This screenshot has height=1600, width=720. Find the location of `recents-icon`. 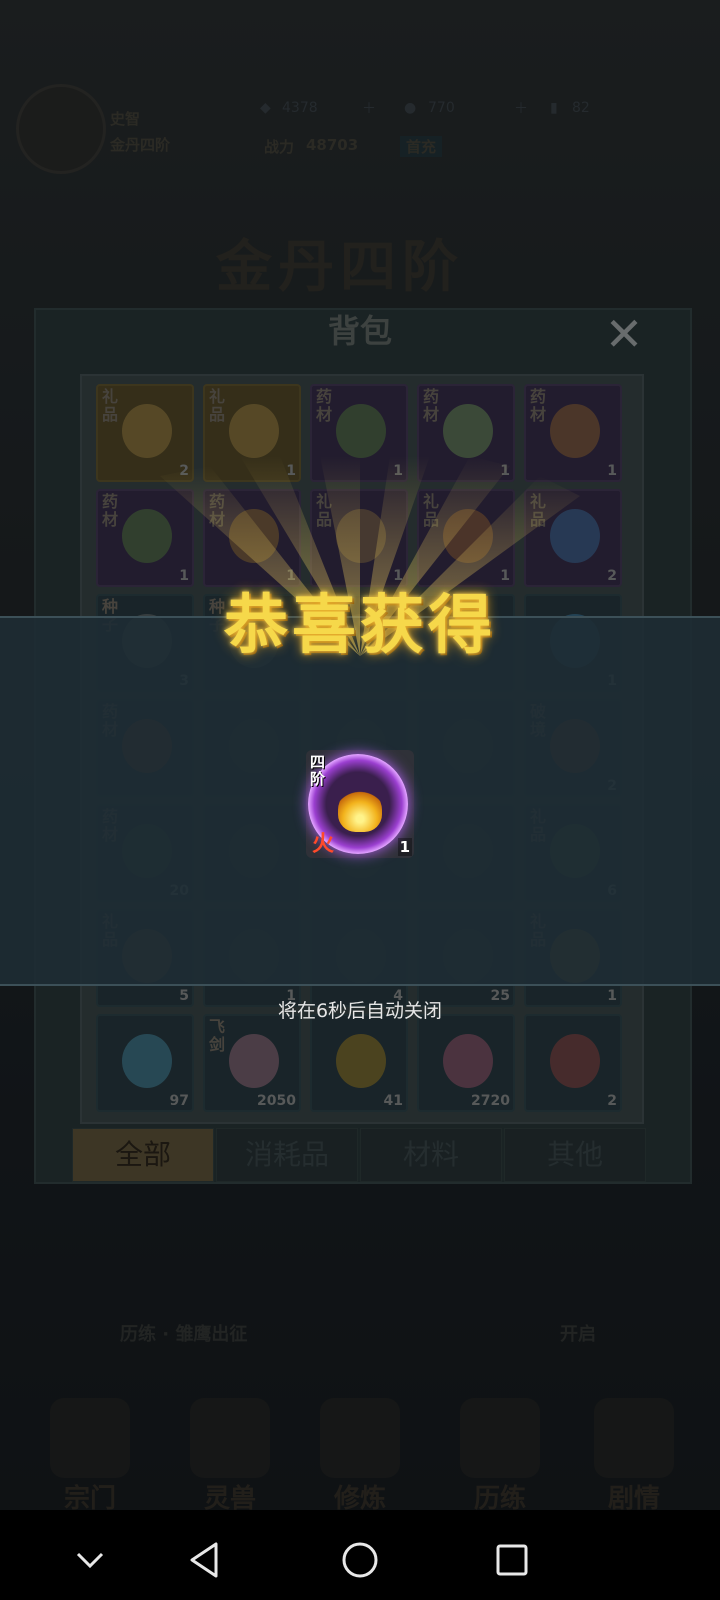

recents-icon is located at coordinates (512, 1560).